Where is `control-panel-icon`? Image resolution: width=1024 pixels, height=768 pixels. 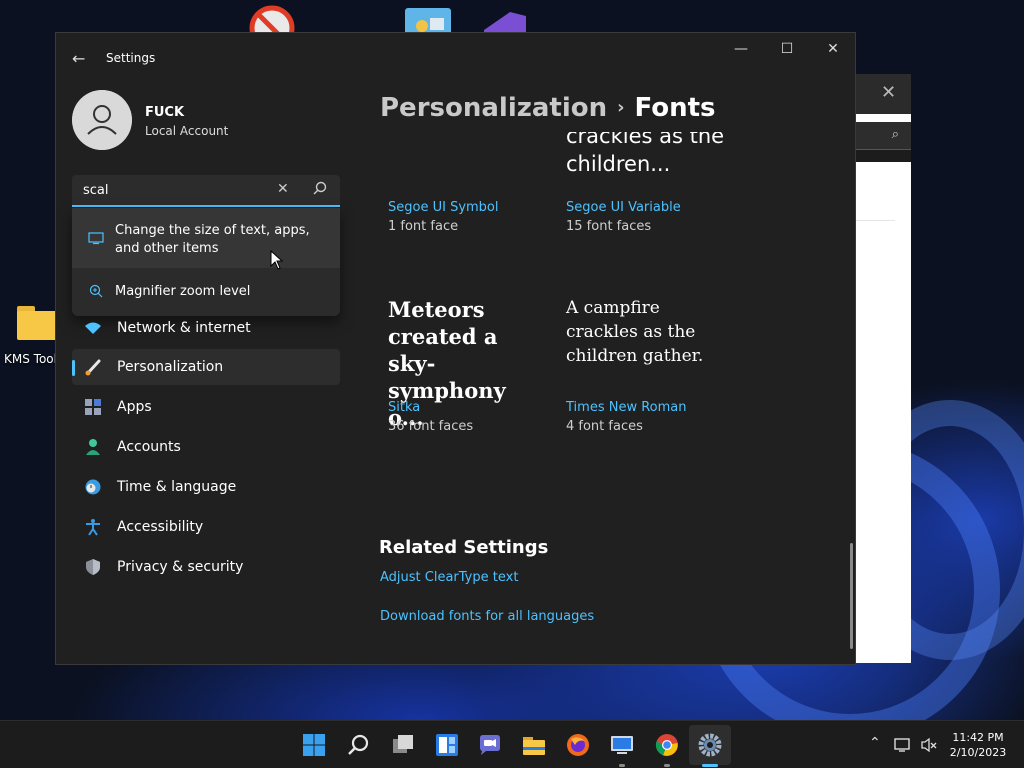
control-panel-icon is located at coordinates (428, 19).